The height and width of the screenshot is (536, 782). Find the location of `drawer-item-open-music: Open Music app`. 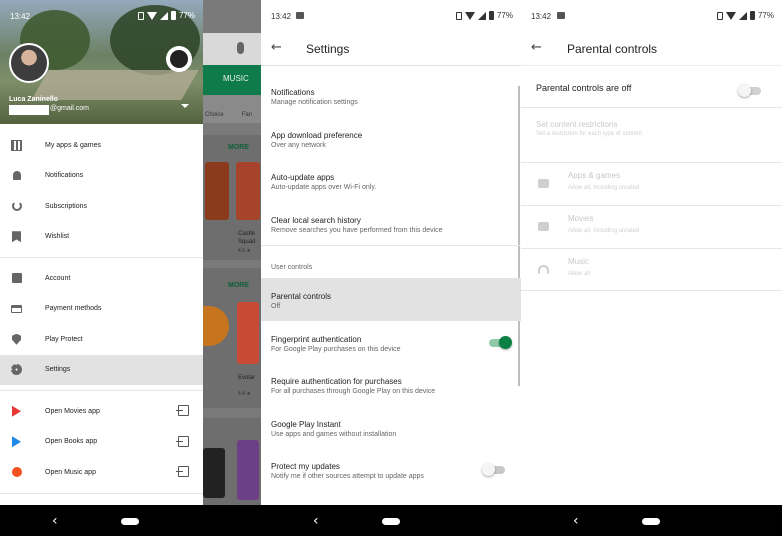

drawer-item-open-music: Open Music app is located at coordinates (101, 472).